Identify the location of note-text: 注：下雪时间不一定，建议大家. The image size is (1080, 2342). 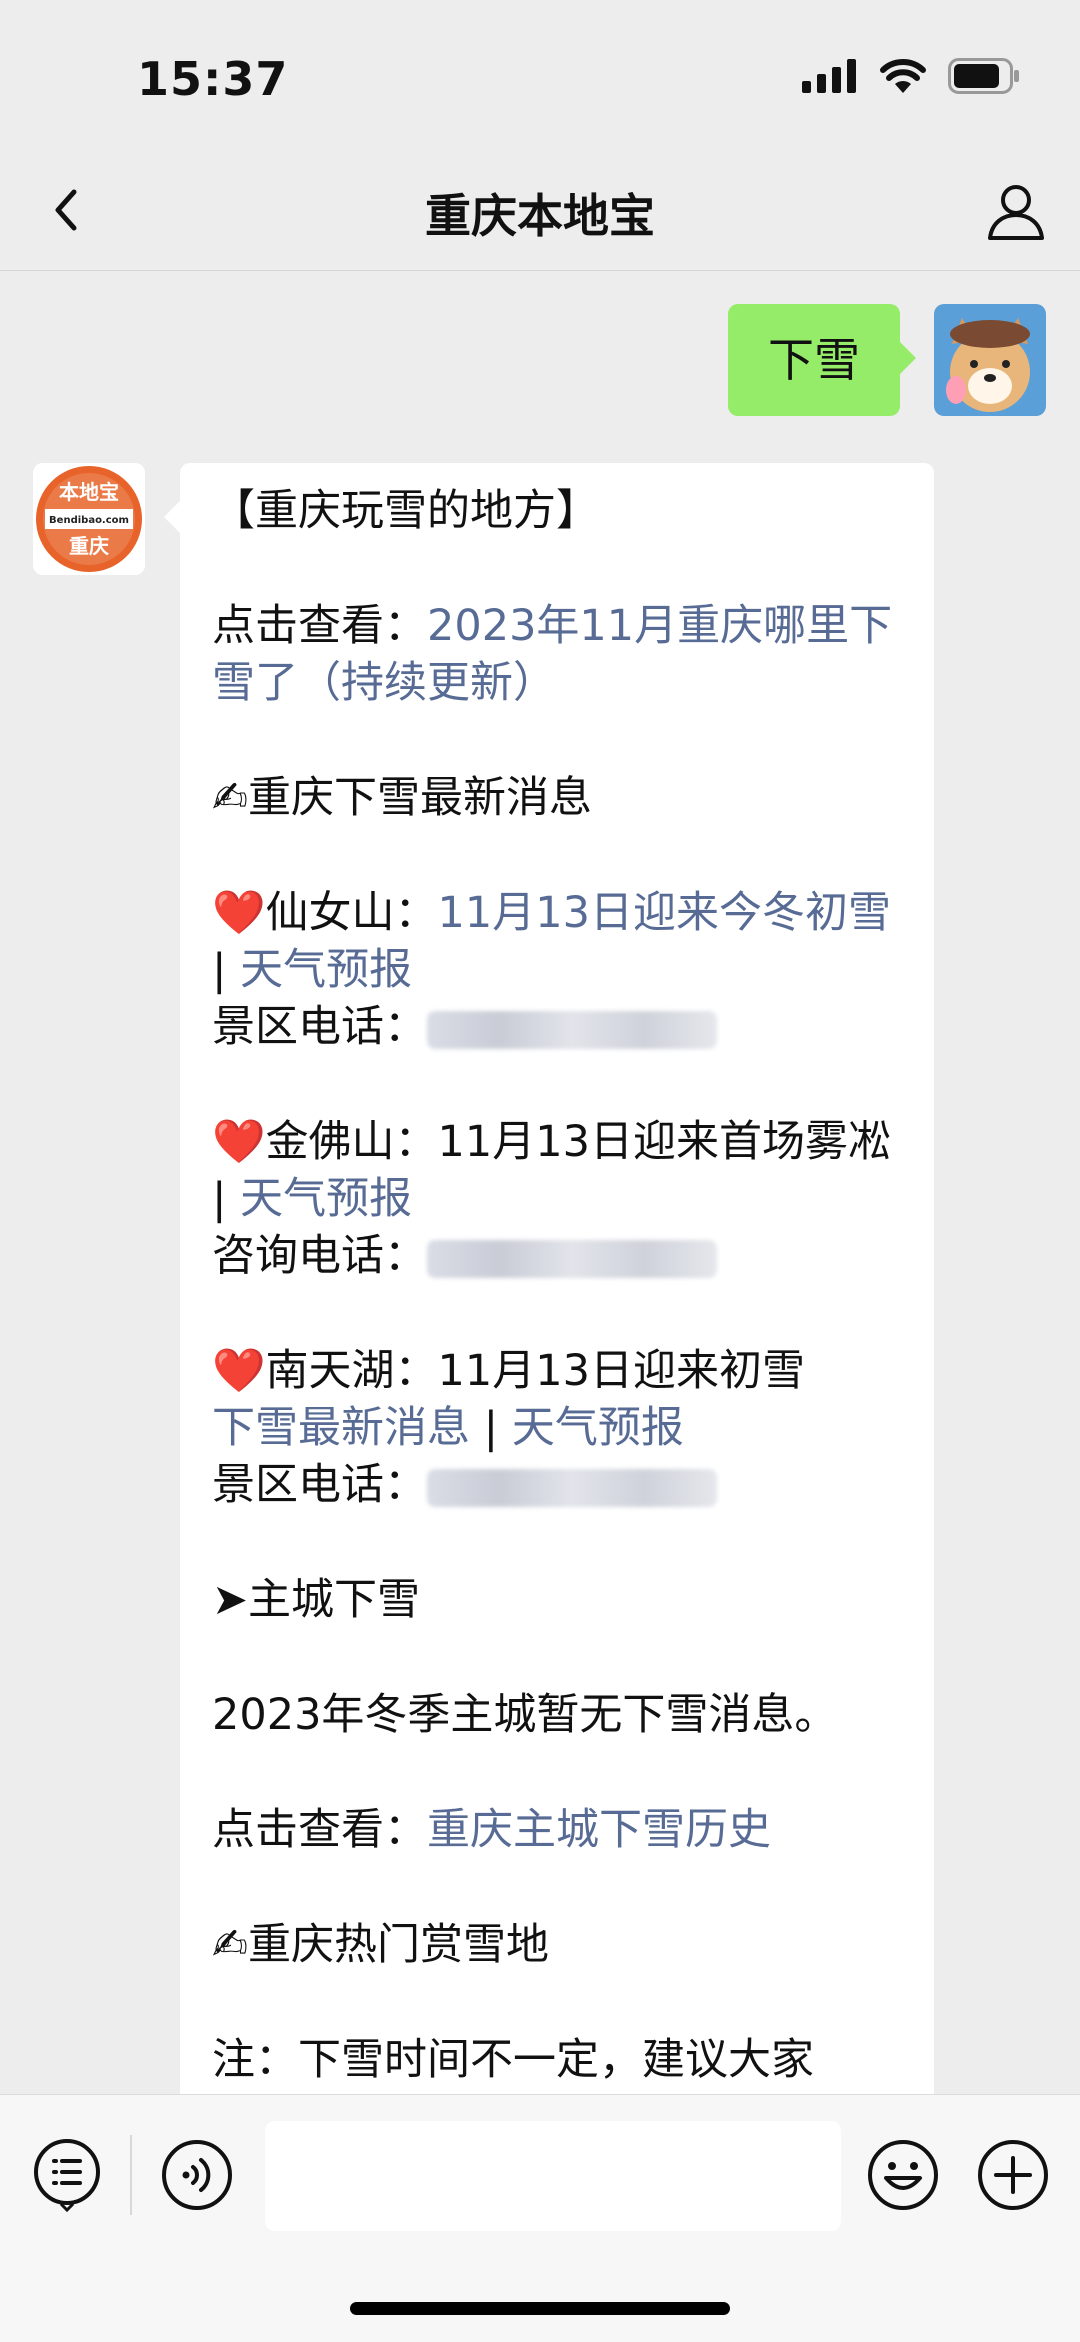
(513, 2060).